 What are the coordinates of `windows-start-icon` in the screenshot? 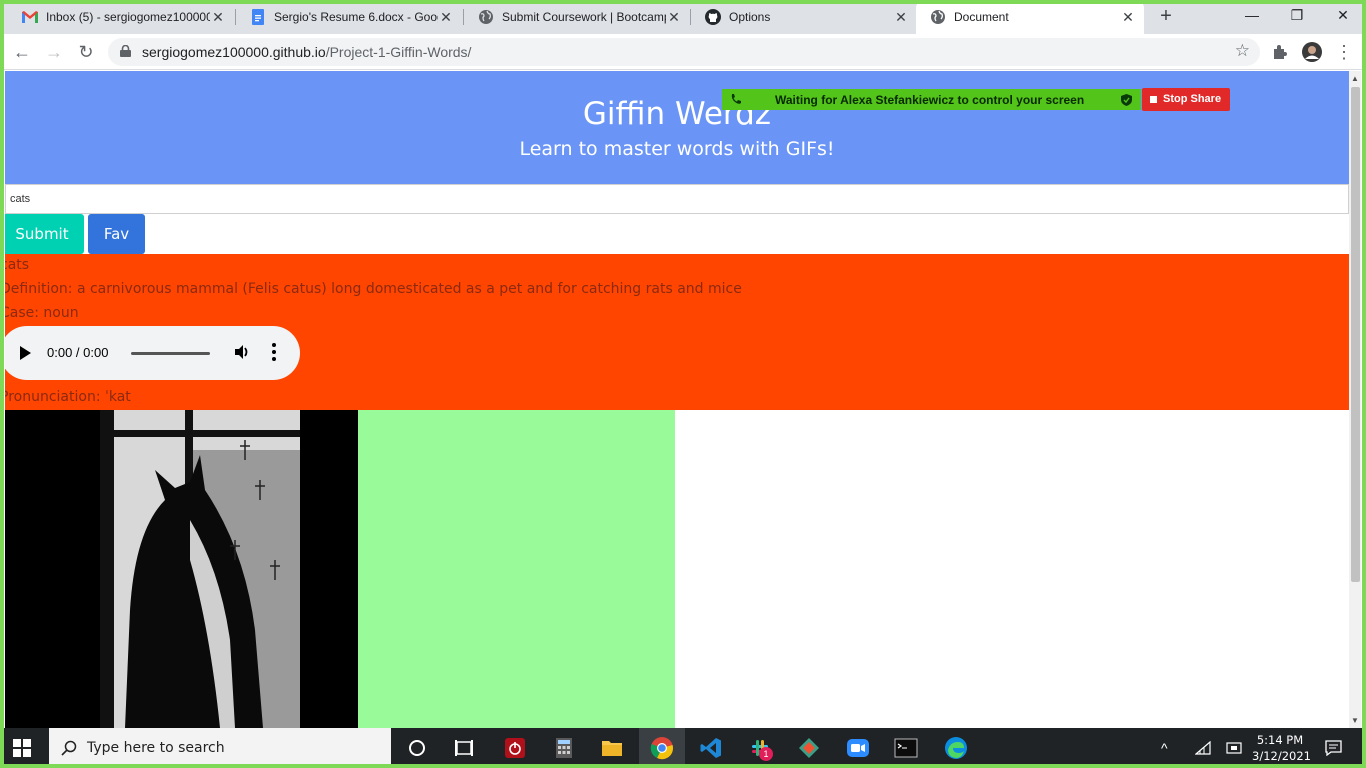 It's located at (22, 748).